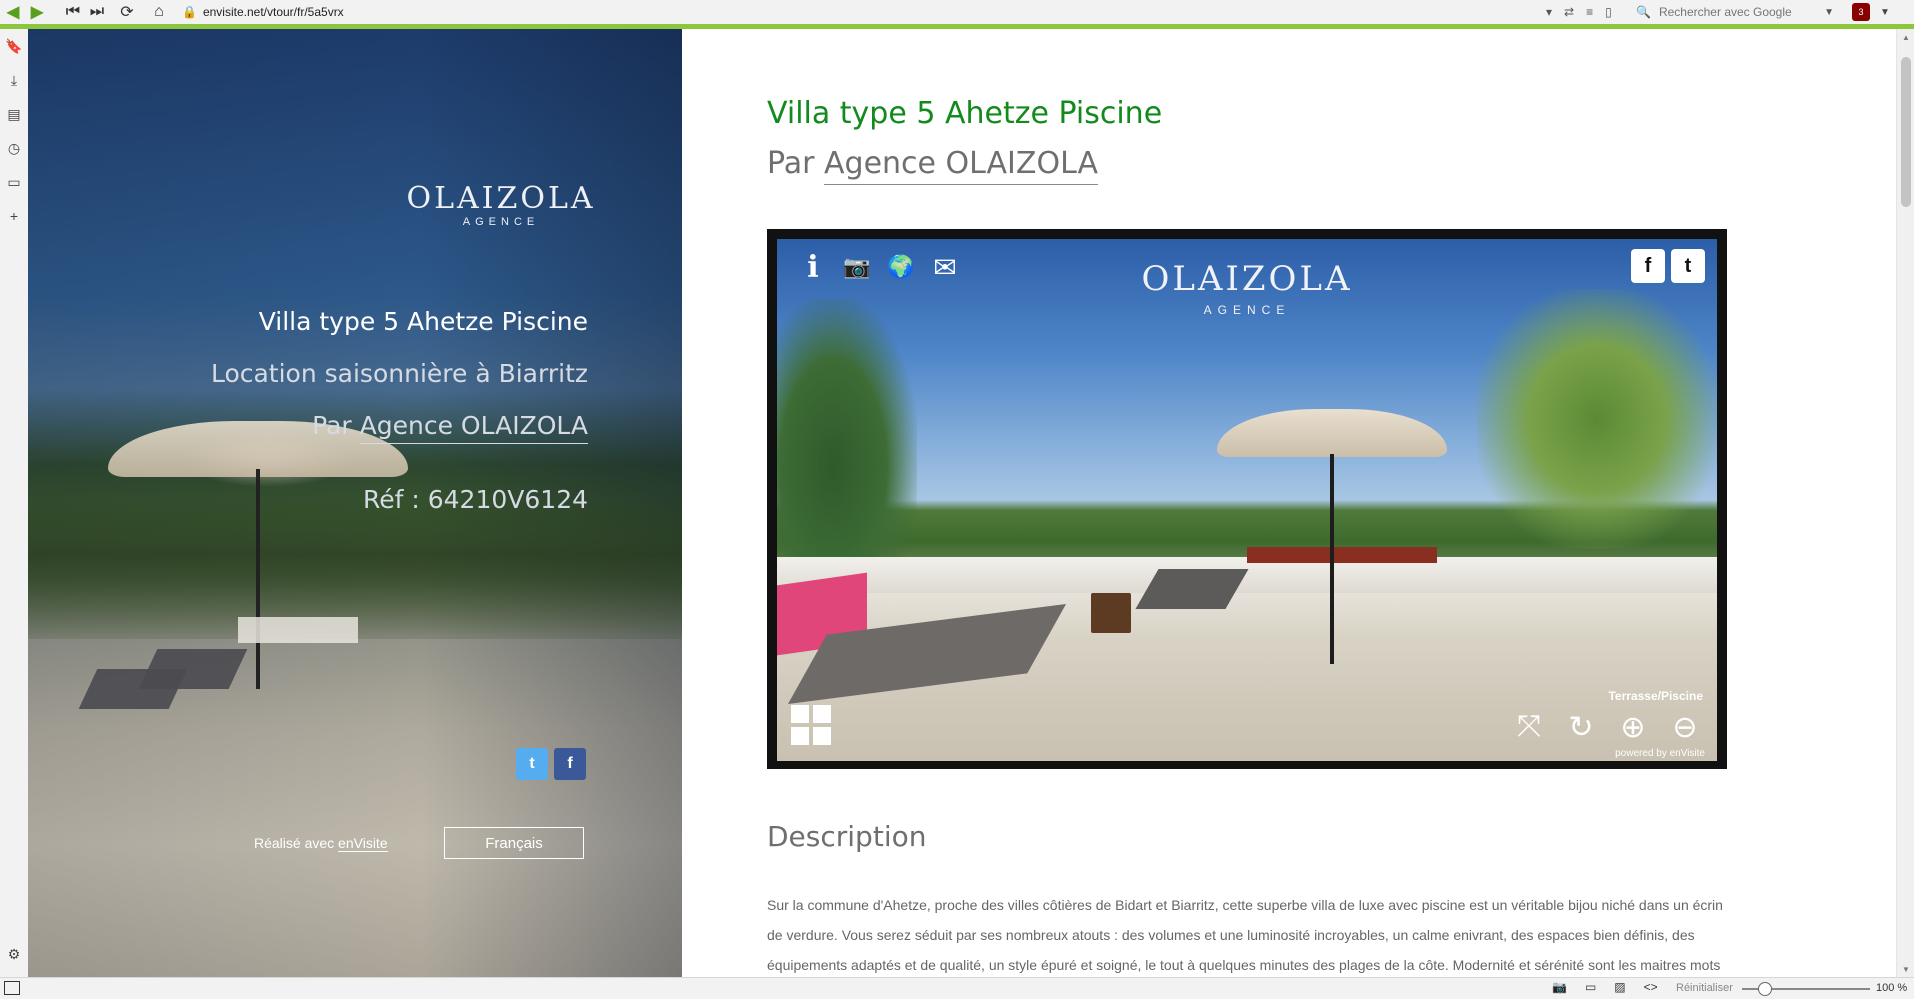 The image size is (1914, 999). I want to click on agency-logo: OLAIZOLA AGENCE, so click(501, 204).